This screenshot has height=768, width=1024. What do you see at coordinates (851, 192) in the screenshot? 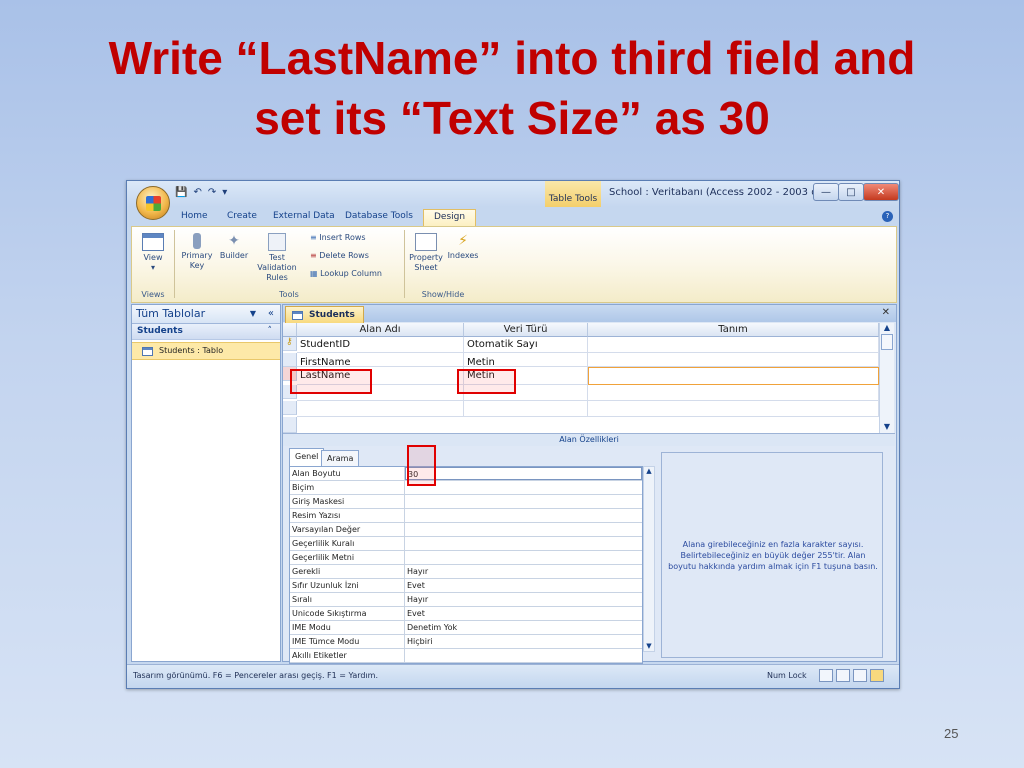
I see `maximize-button: □` at bounding box center [851, 192].